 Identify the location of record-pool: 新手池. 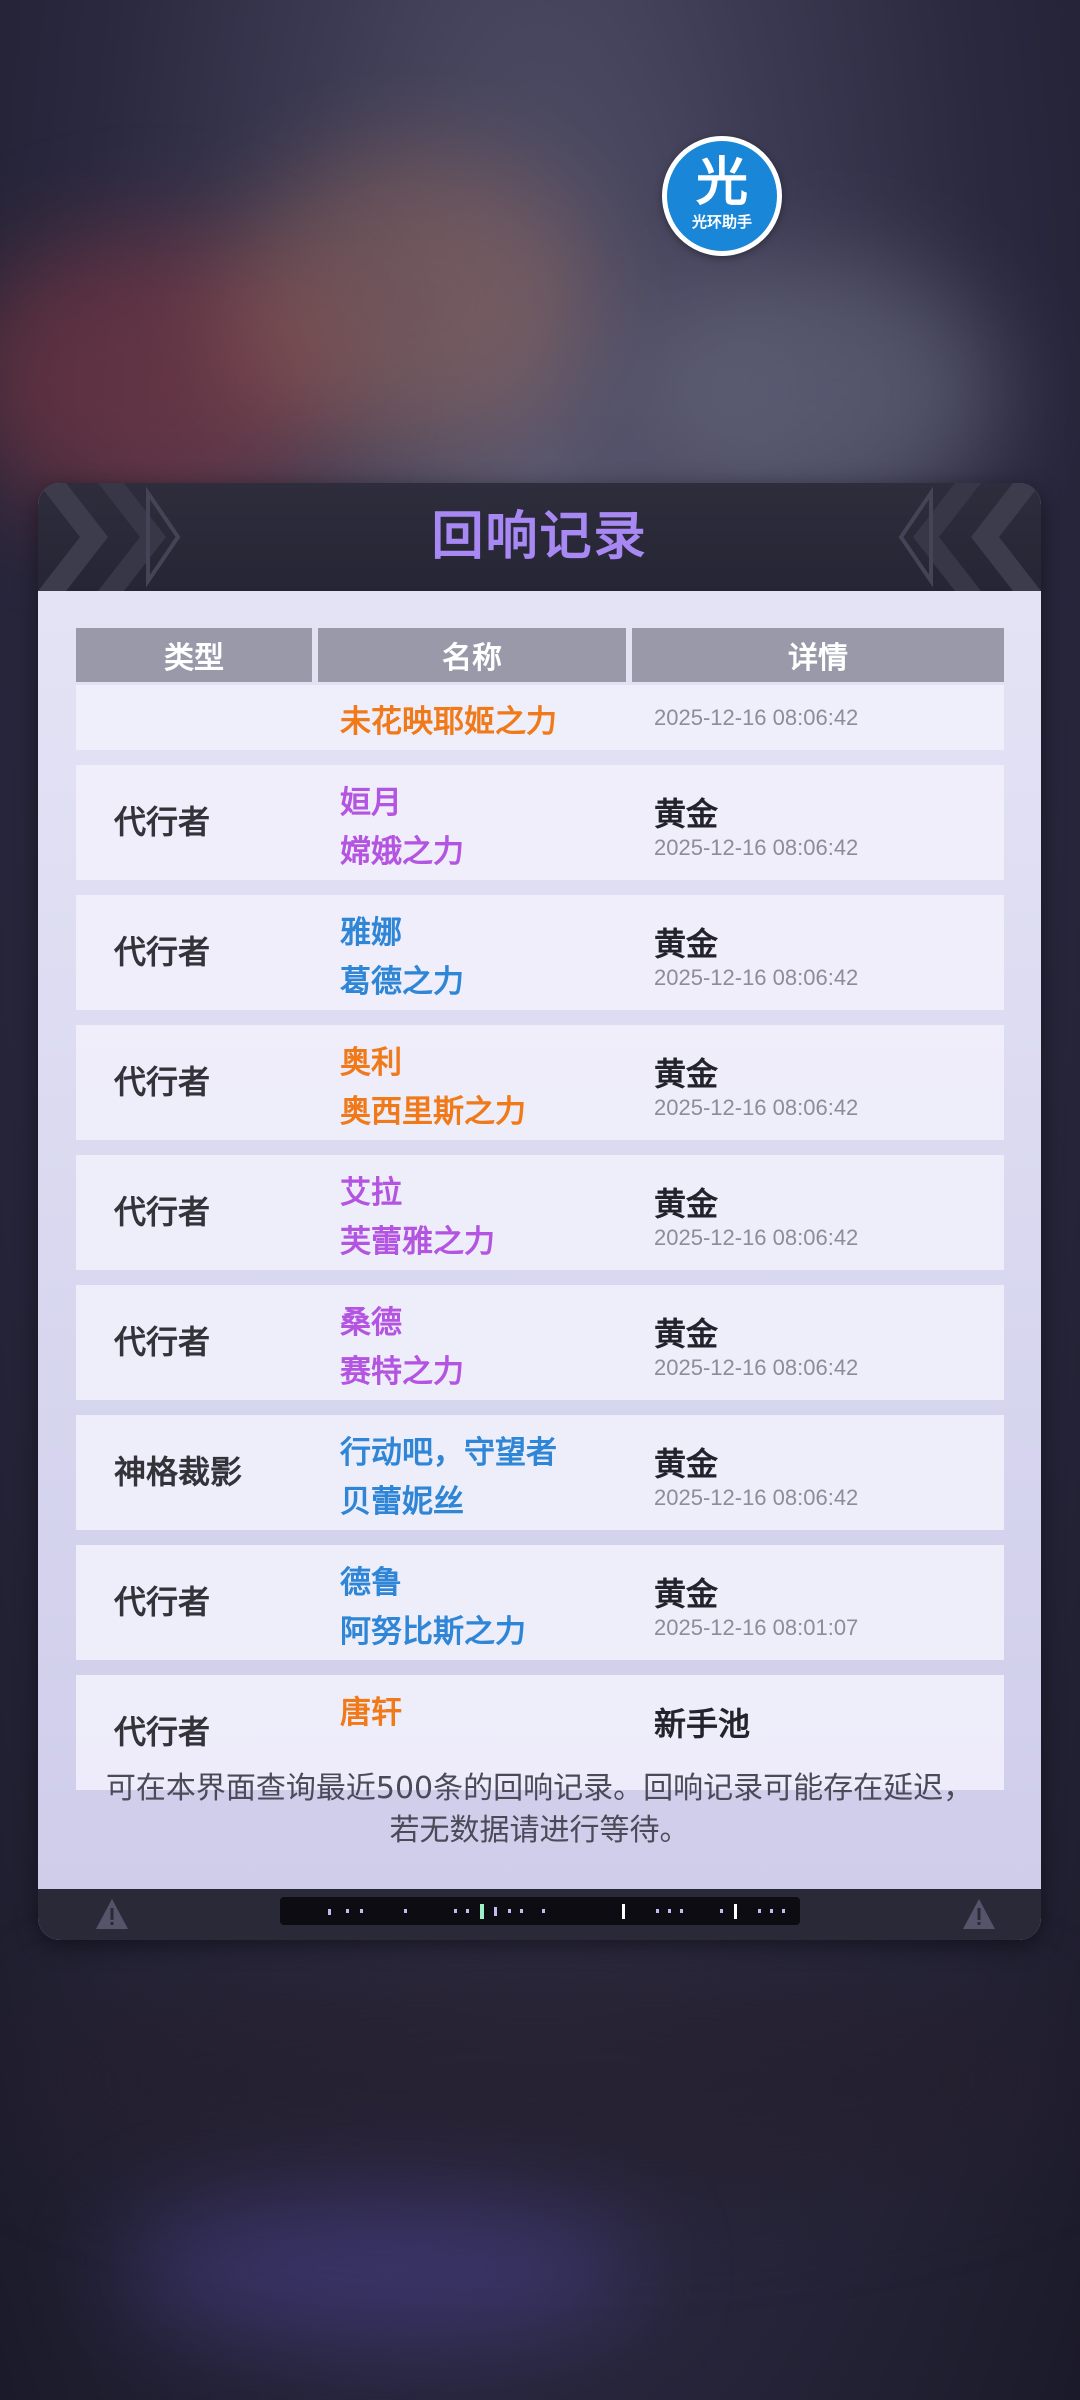
(702, 1724).